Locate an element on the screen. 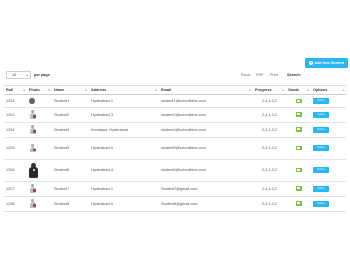  column-header-grade: Grade is located at coordinates (298, 90).